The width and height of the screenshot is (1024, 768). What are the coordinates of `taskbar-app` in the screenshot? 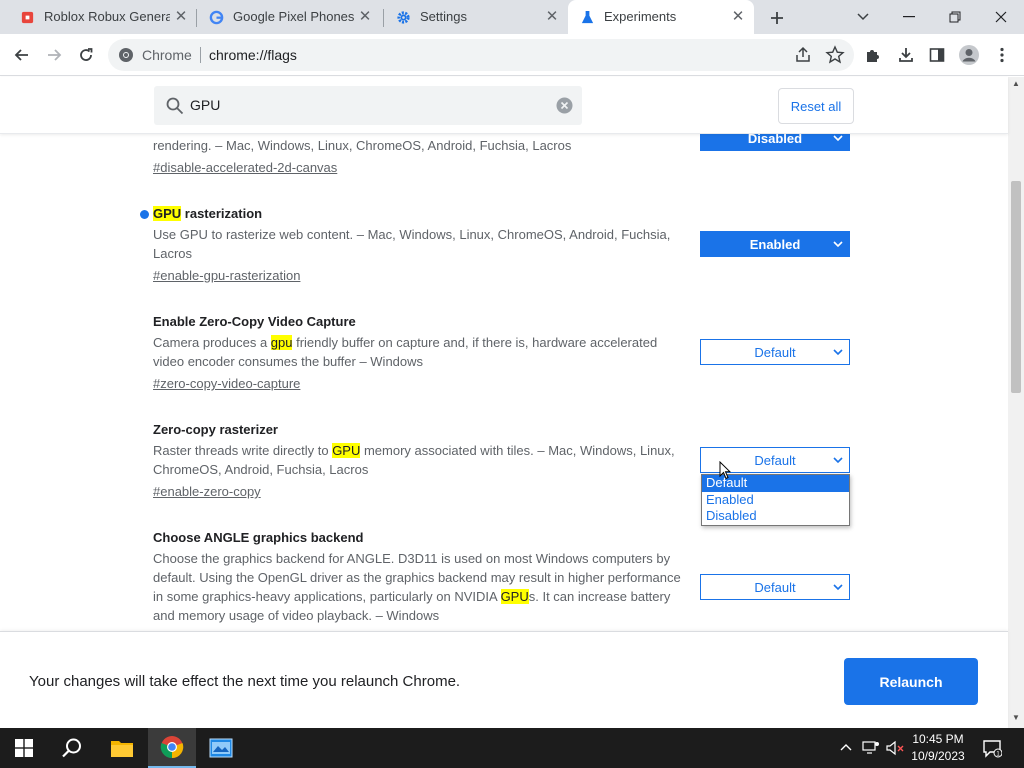 It's located at (221, 748).